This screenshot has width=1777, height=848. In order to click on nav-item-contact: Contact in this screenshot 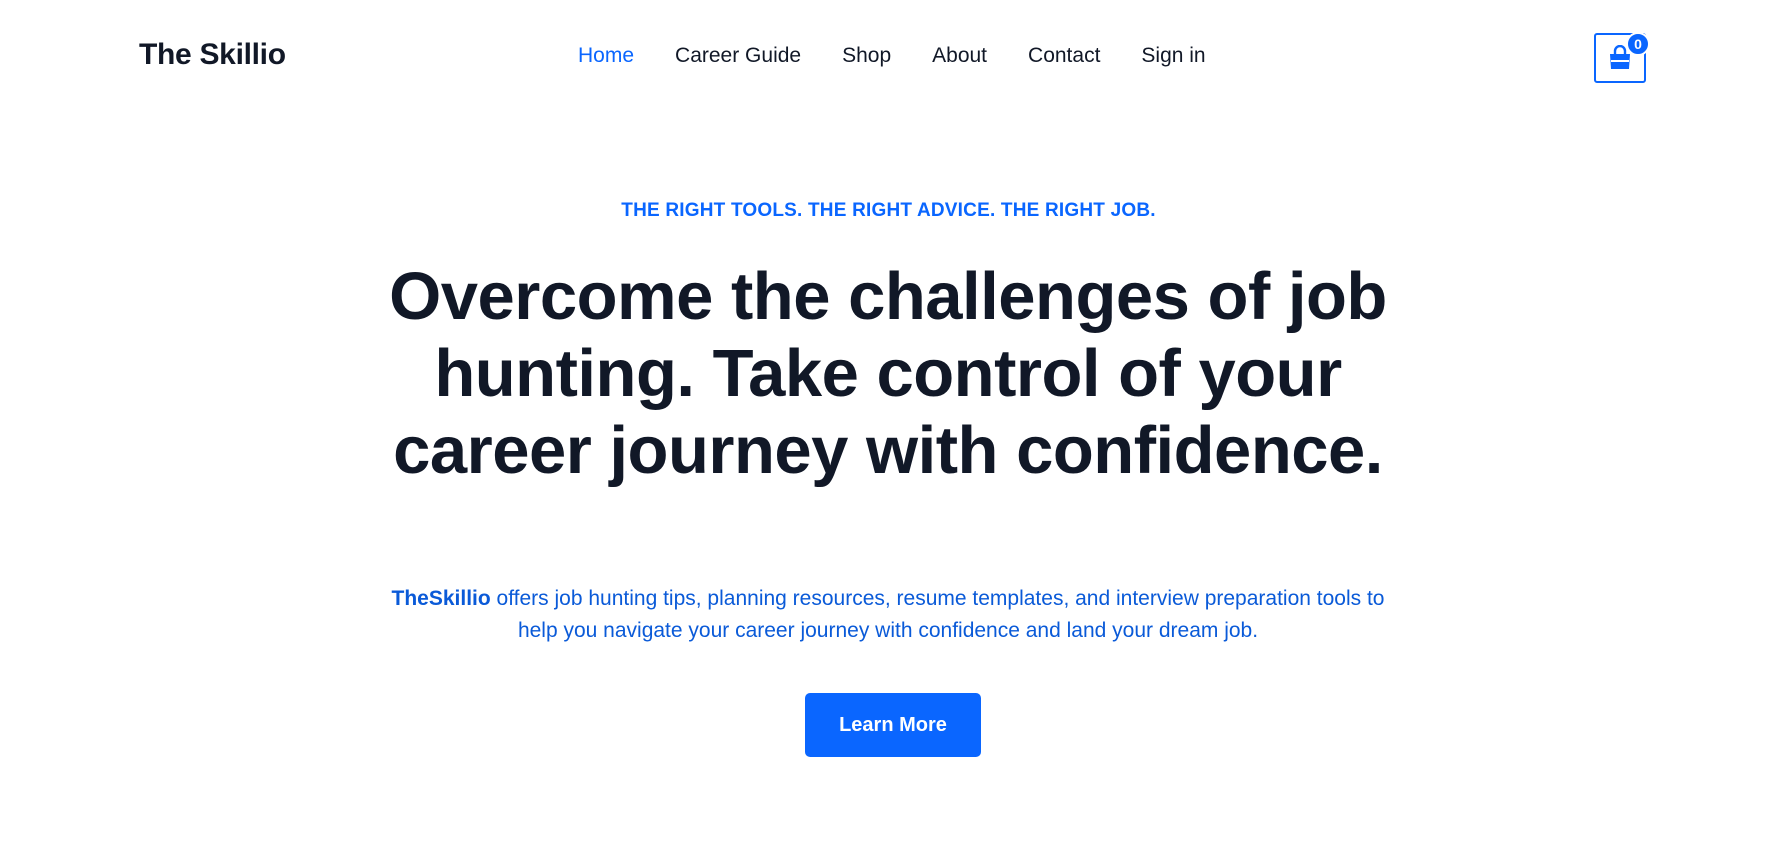, I will do `click(1064, 56)`.